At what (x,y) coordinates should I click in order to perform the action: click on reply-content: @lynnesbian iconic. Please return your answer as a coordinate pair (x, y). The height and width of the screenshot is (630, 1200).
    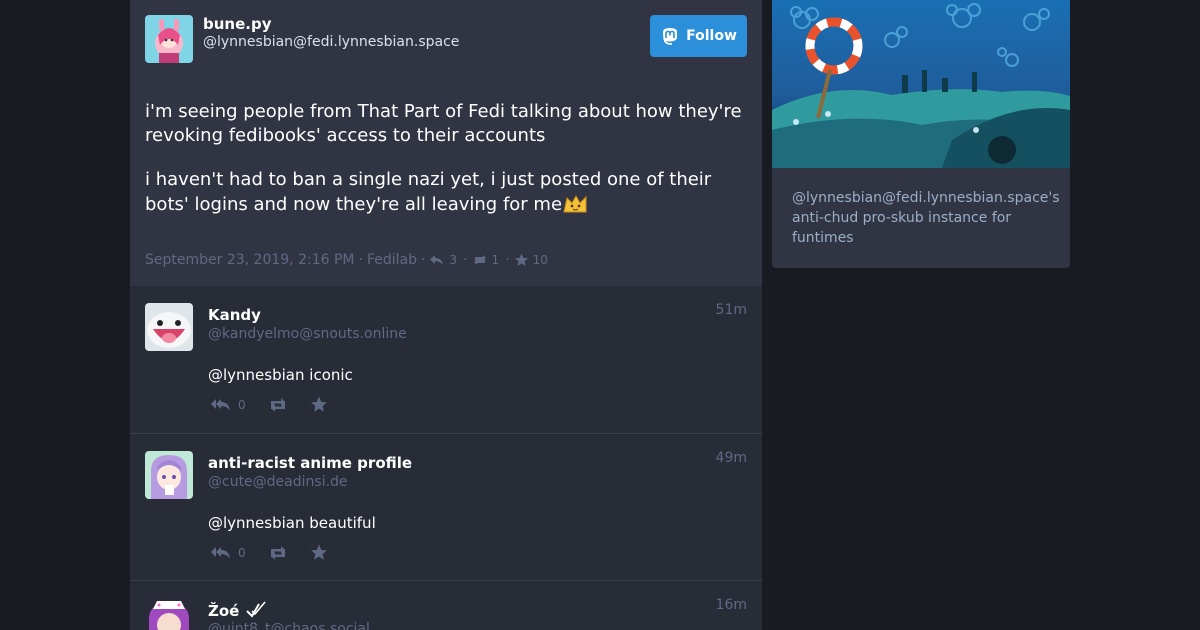
    Looking at the image, I should click on (280, 375).